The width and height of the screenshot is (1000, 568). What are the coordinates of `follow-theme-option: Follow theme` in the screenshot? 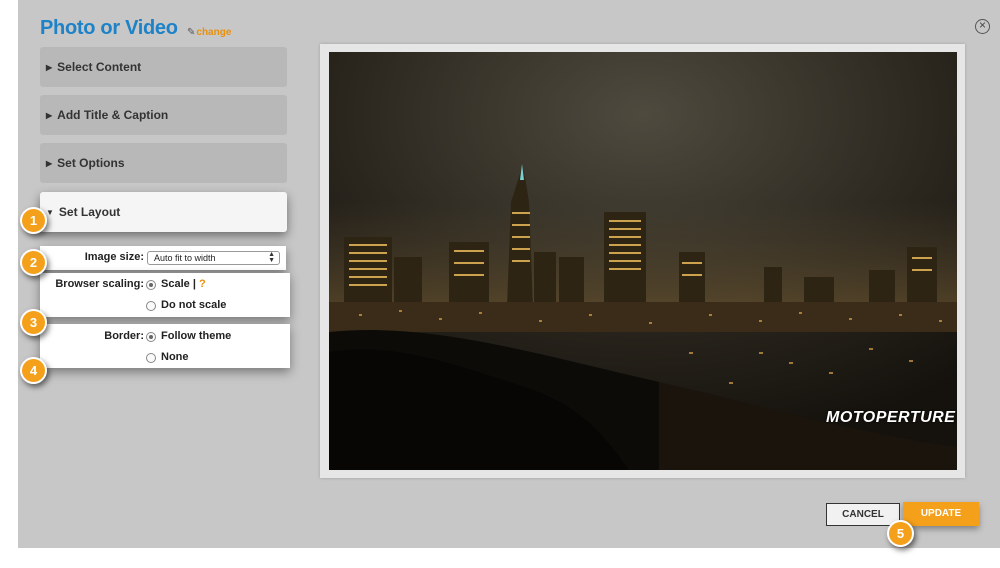 It's located at (196, 336).